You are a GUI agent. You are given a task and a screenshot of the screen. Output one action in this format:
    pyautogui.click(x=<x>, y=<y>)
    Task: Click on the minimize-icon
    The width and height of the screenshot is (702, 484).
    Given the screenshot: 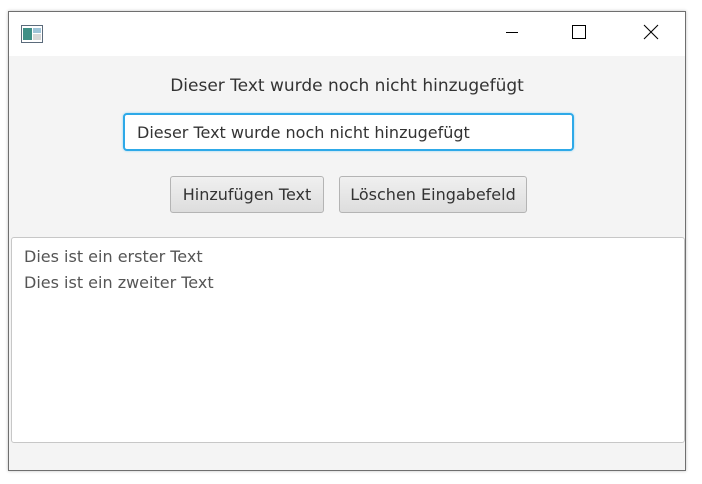 What is the action you would take?
    pyautogui.click(x=512, y=34)
    